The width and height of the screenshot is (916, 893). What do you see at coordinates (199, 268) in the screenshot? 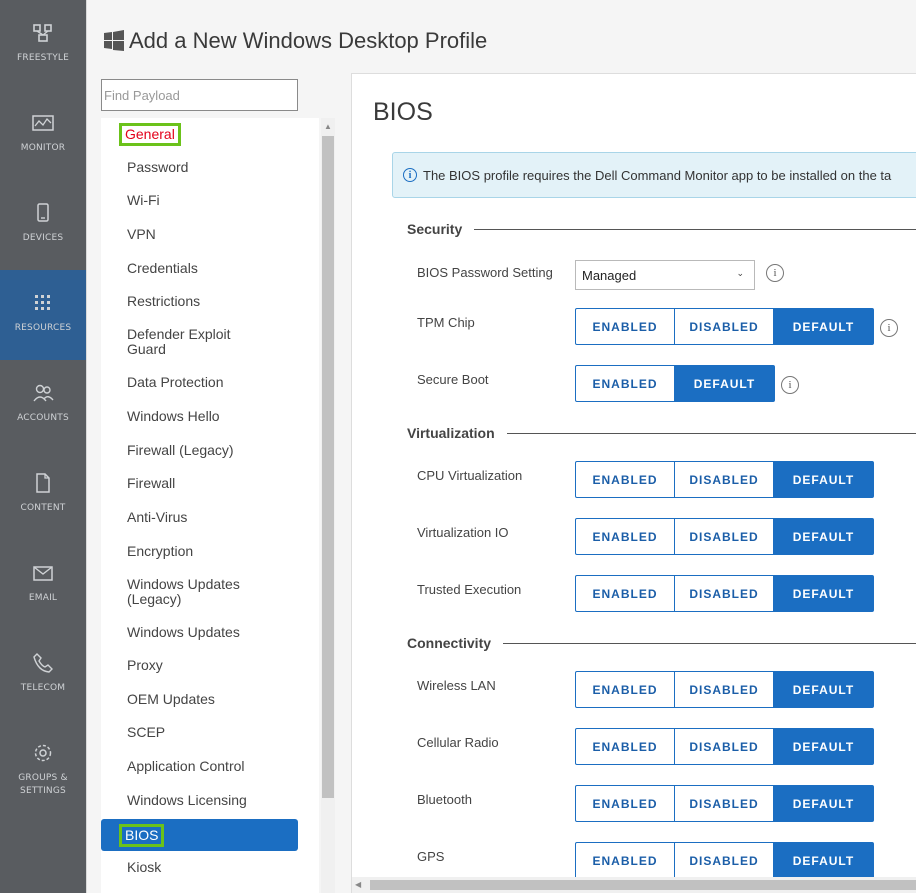
I see `payload-item-credentials: Credentials` at bounding box center [199, 268].